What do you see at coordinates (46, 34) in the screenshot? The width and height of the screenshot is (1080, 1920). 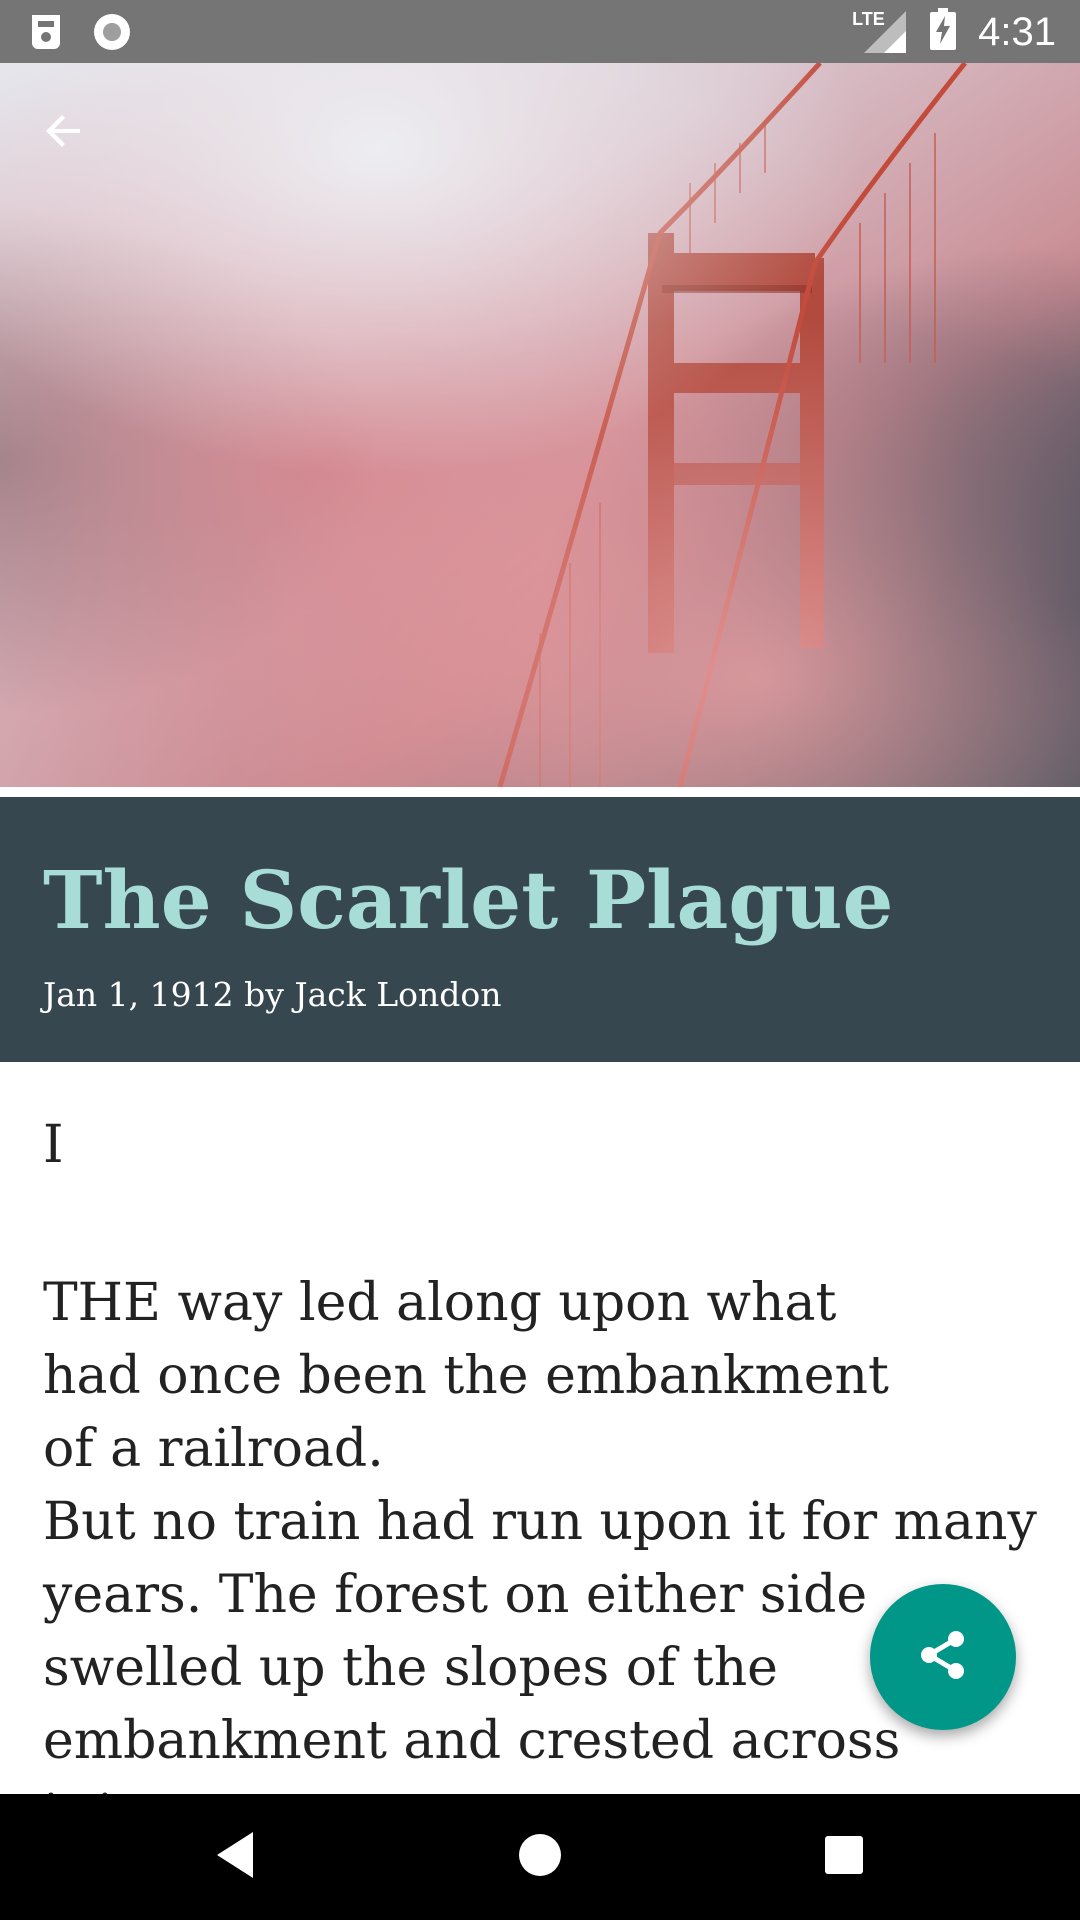 I see `sim-card-icon` at bounding box center [46, 34].